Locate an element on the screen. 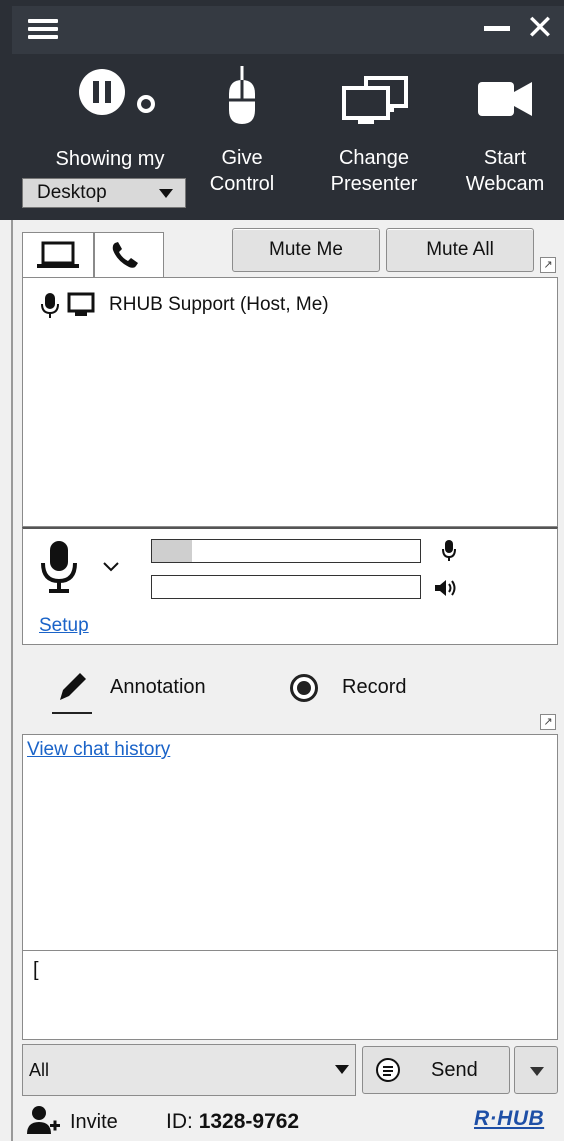 Image resolution: width=564 pixels, height=1141 pixels. send-button: Send is located at coordinates (436, 1070).